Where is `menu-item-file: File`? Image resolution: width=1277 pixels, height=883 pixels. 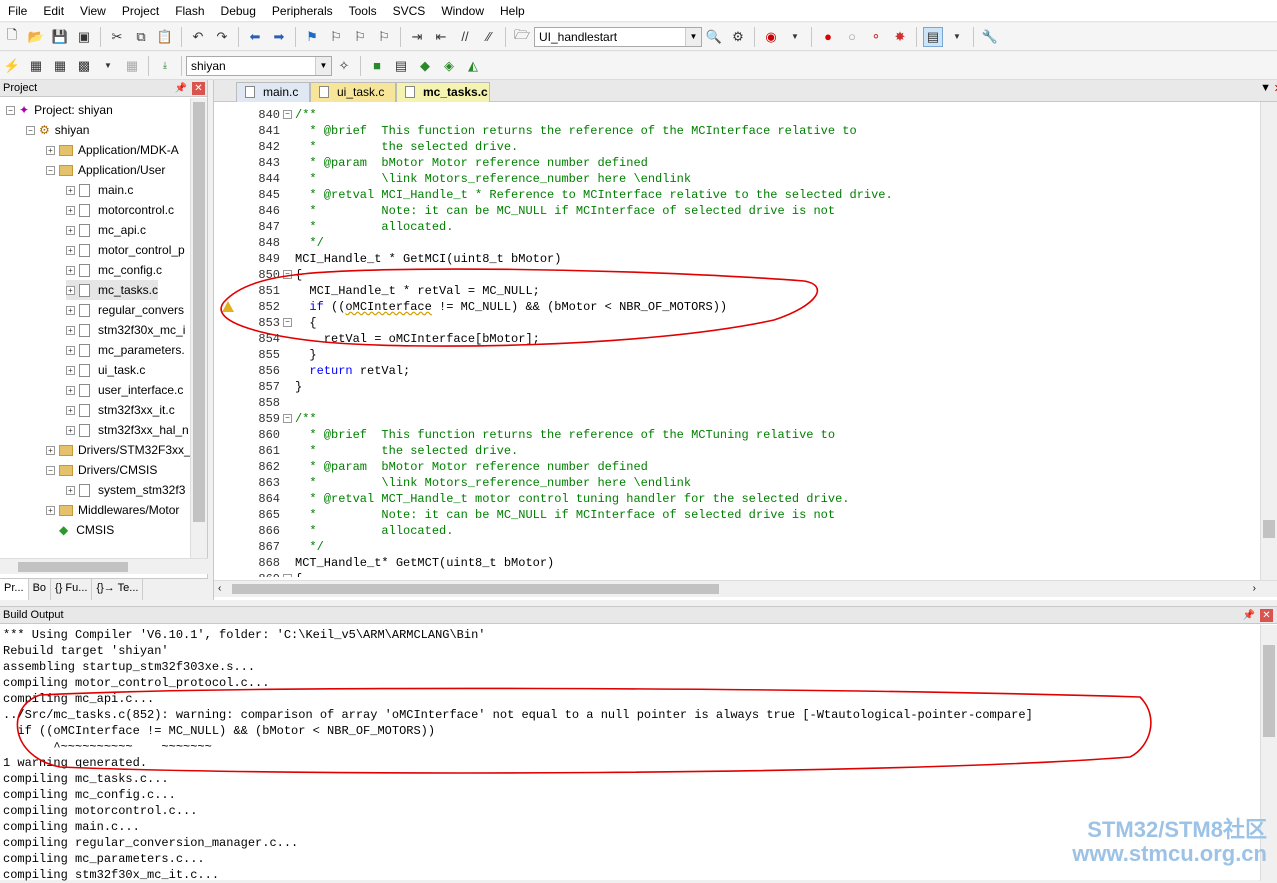 menu-item-file: File is located at coordinates (17, 11).